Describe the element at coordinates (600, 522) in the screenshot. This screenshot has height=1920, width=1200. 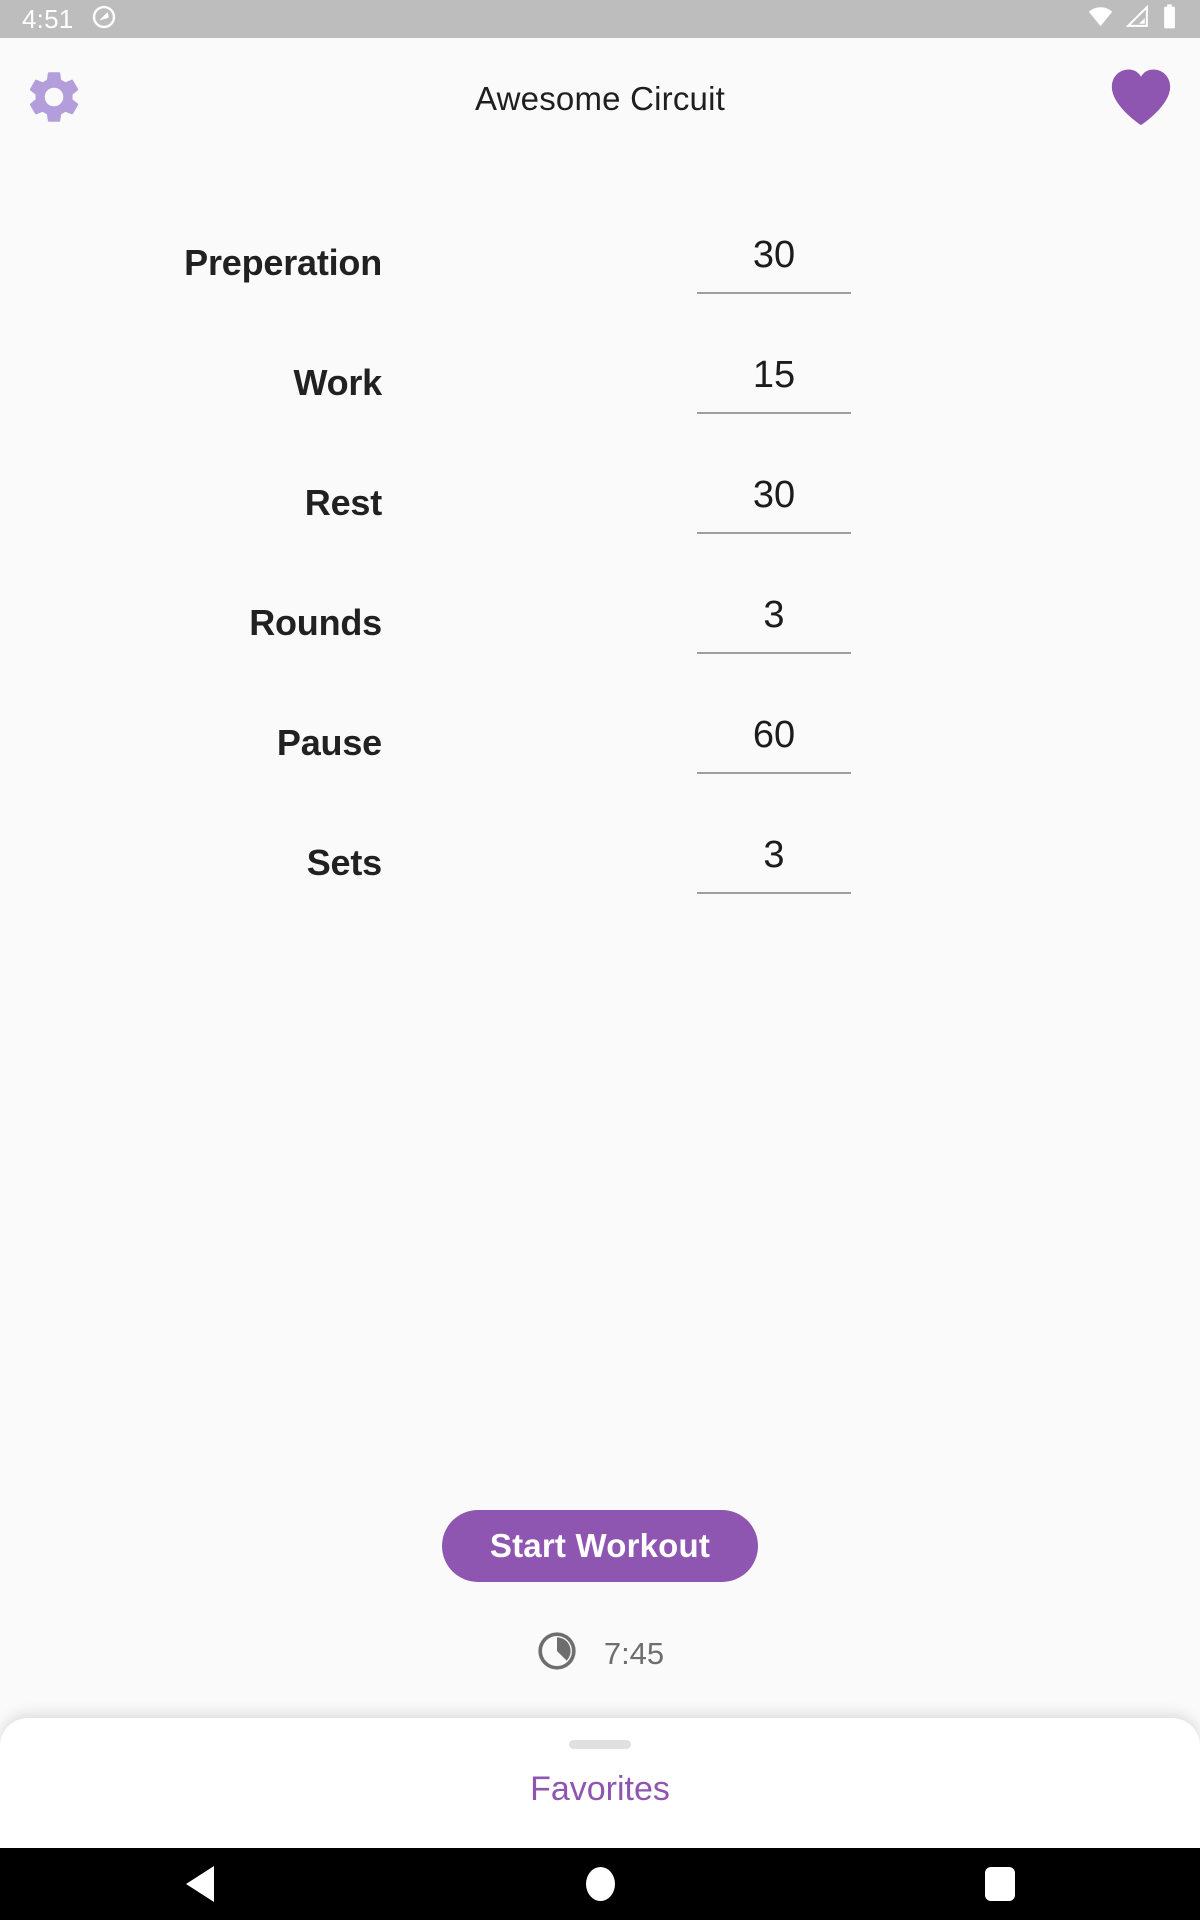
I see `setting-row-rest: Rest 30` at that location.